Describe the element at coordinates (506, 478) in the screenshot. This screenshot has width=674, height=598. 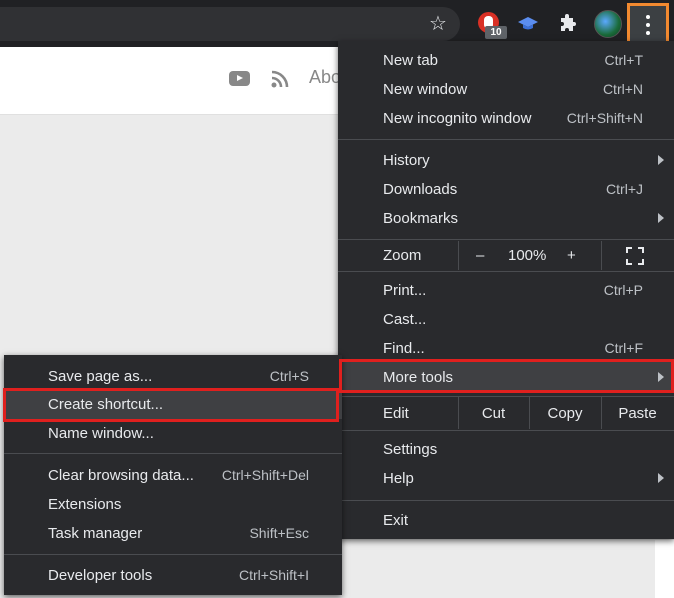
I see `menu-item-help: Help` at that location.